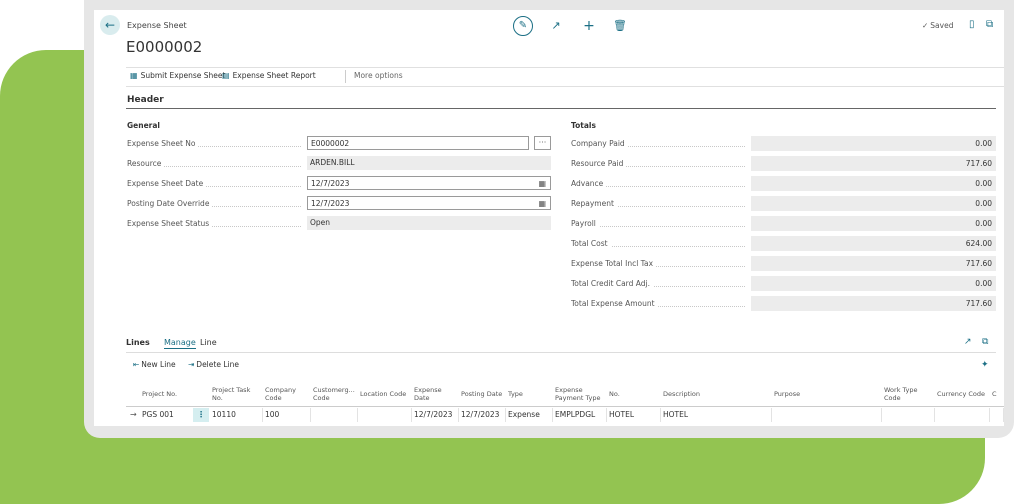 This screenshot has height=504, width=1024. Describe the element at coordinates (542, 143) in the screenshot. I see `lookup-button: ···` at that location.